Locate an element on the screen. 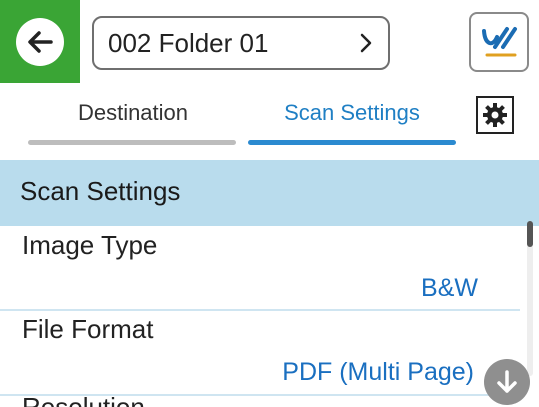  arrow-down-icon is located at coordinates (507, 381).